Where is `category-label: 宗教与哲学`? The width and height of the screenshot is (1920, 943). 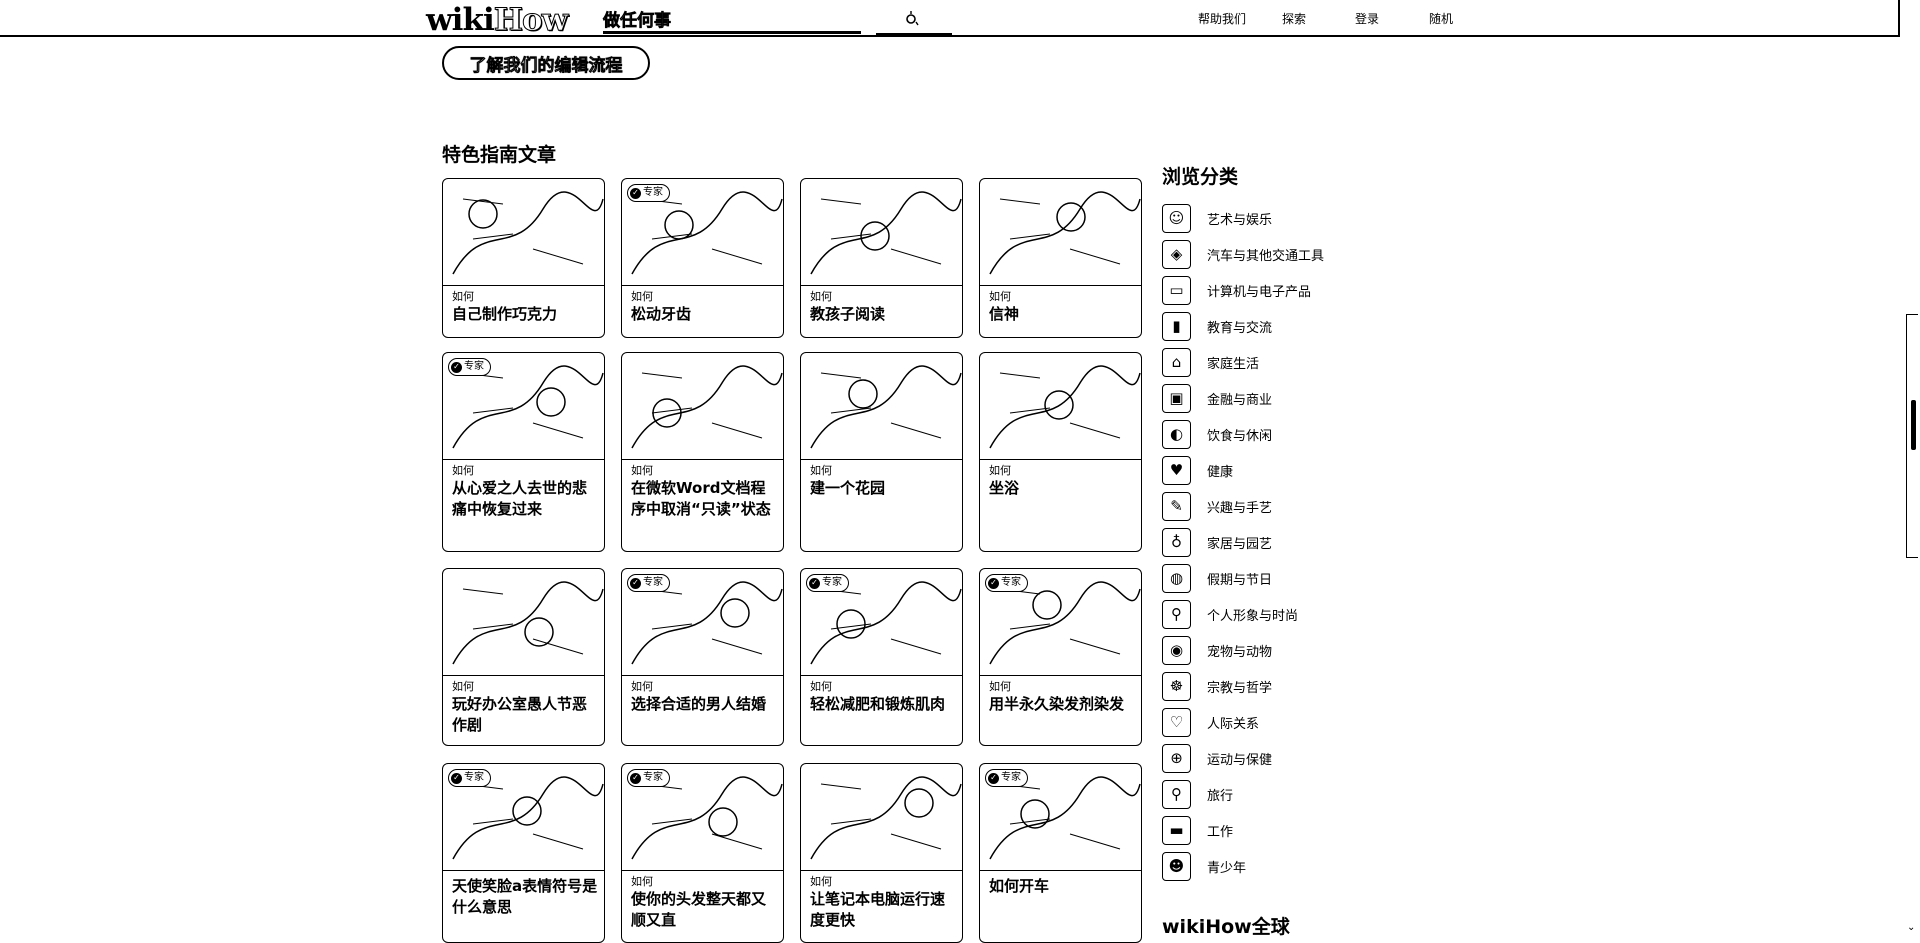 category-label: 宗教与哲学 is located at coordinates (1240, 688).